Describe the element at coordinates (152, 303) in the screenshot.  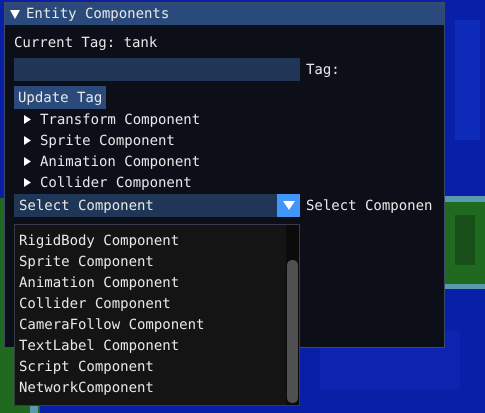
I see `dropdown-item: Collider Component` at that location.